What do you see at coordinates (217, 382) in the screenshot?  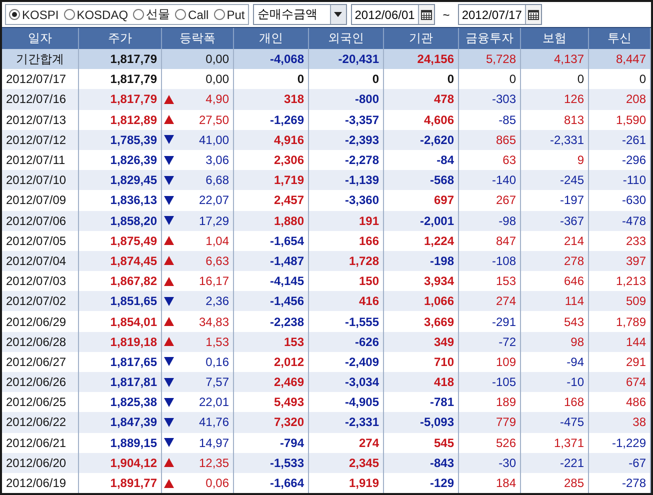 I see `change-cell: 7,57` at bounding box center [217, 382].